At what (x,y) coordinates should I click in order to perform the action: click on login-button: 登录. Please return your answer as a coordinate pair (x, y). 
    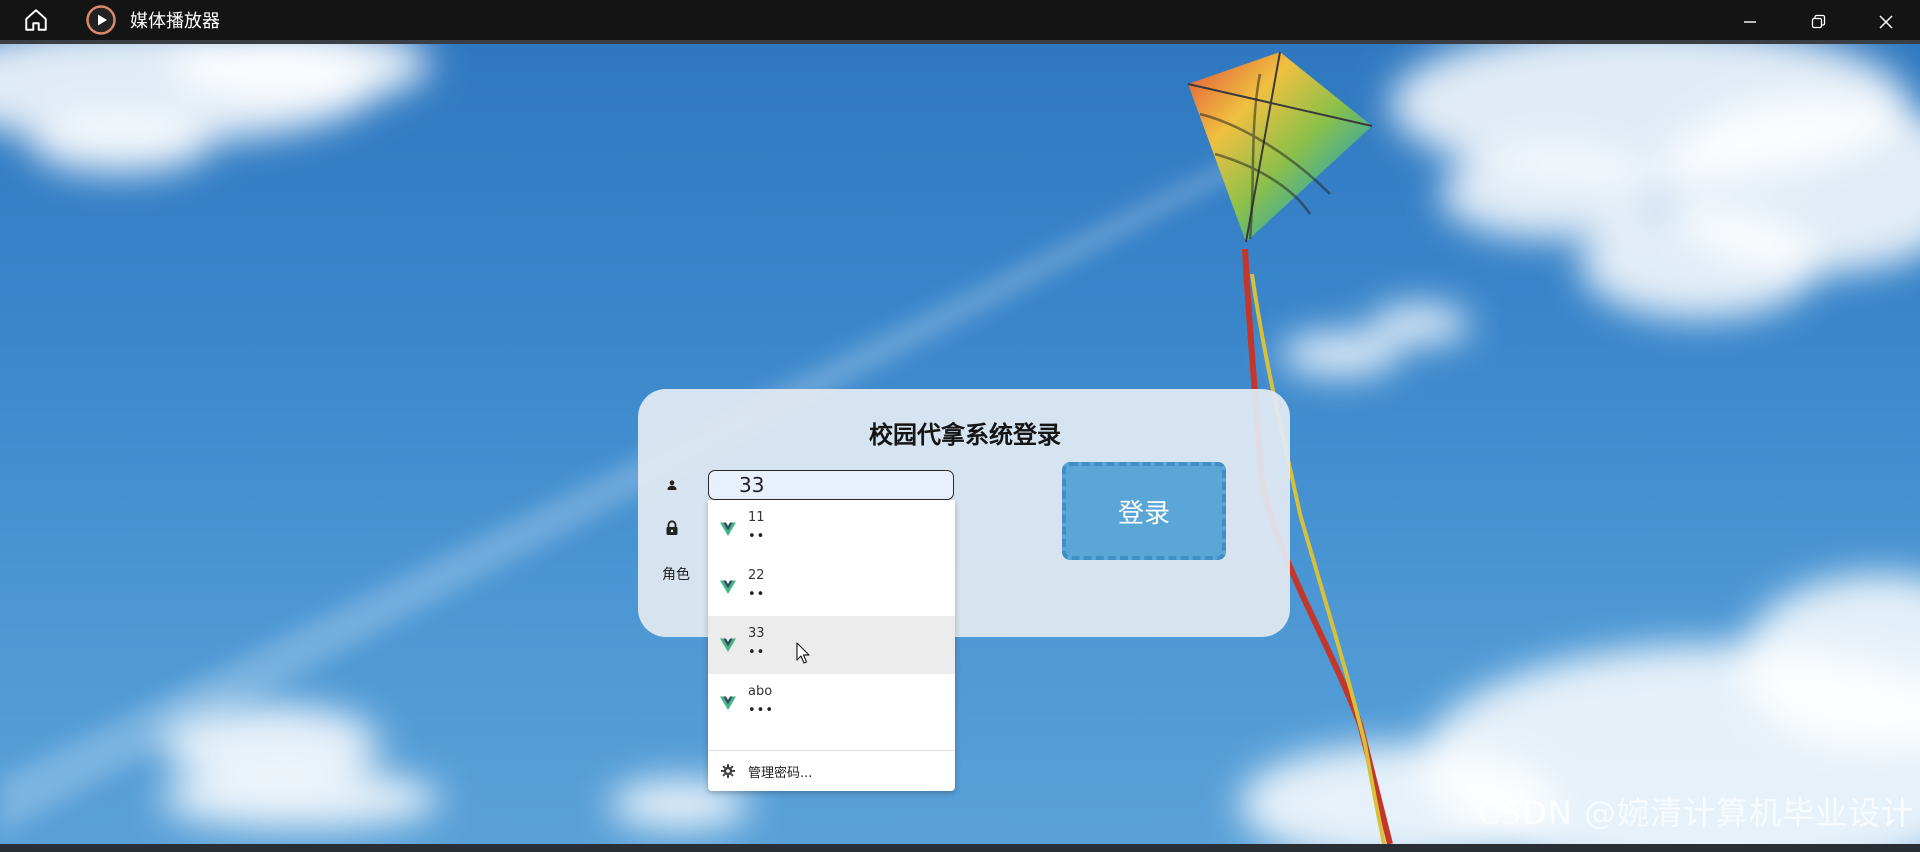
    Looking at the image, I should click on (1144, 511).